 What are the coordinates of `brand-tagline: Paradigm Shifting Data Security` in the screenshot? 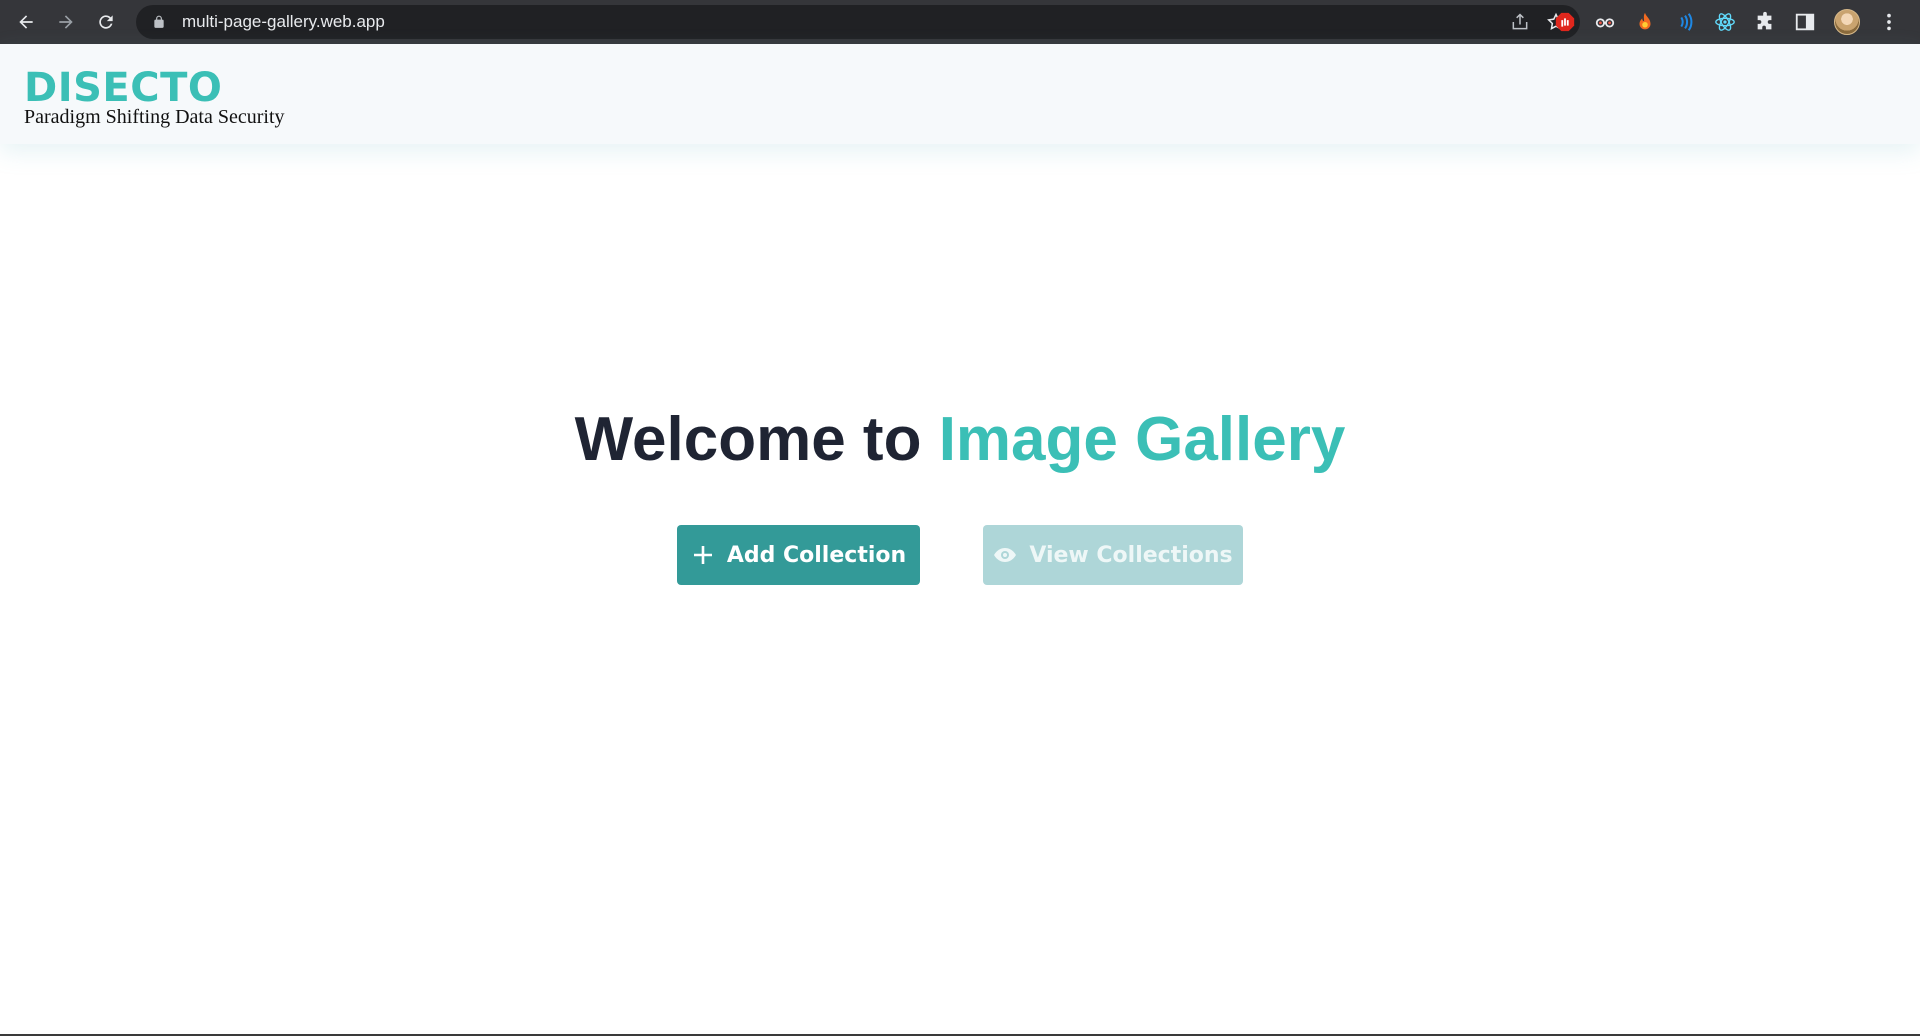 It's located at (154, 117).